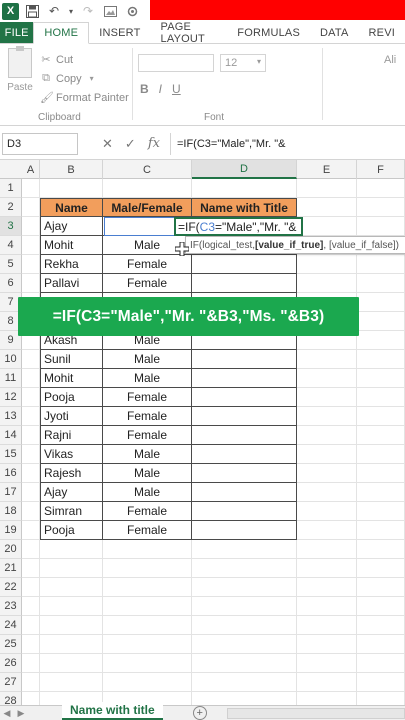 The width and height of the screenshot is (405, 720). What do you see at coordinates (147, 207) in the screenshot?
I see `table-header-cell: Male/Female` at bounding box center [147, 207].